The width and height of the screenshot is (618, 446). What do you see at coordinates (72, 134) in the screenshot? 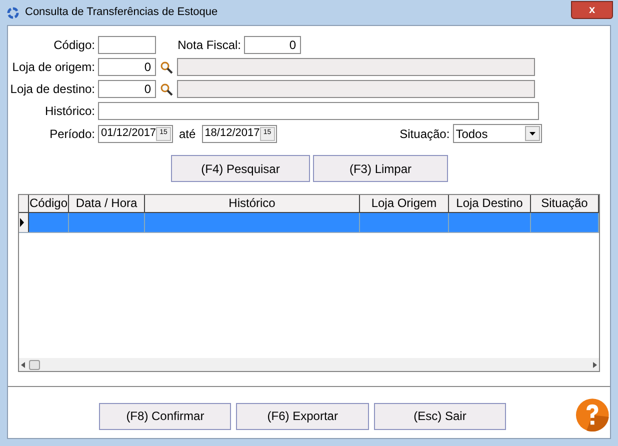
I see `field-label: Período:` at bounding box center [72, 134].